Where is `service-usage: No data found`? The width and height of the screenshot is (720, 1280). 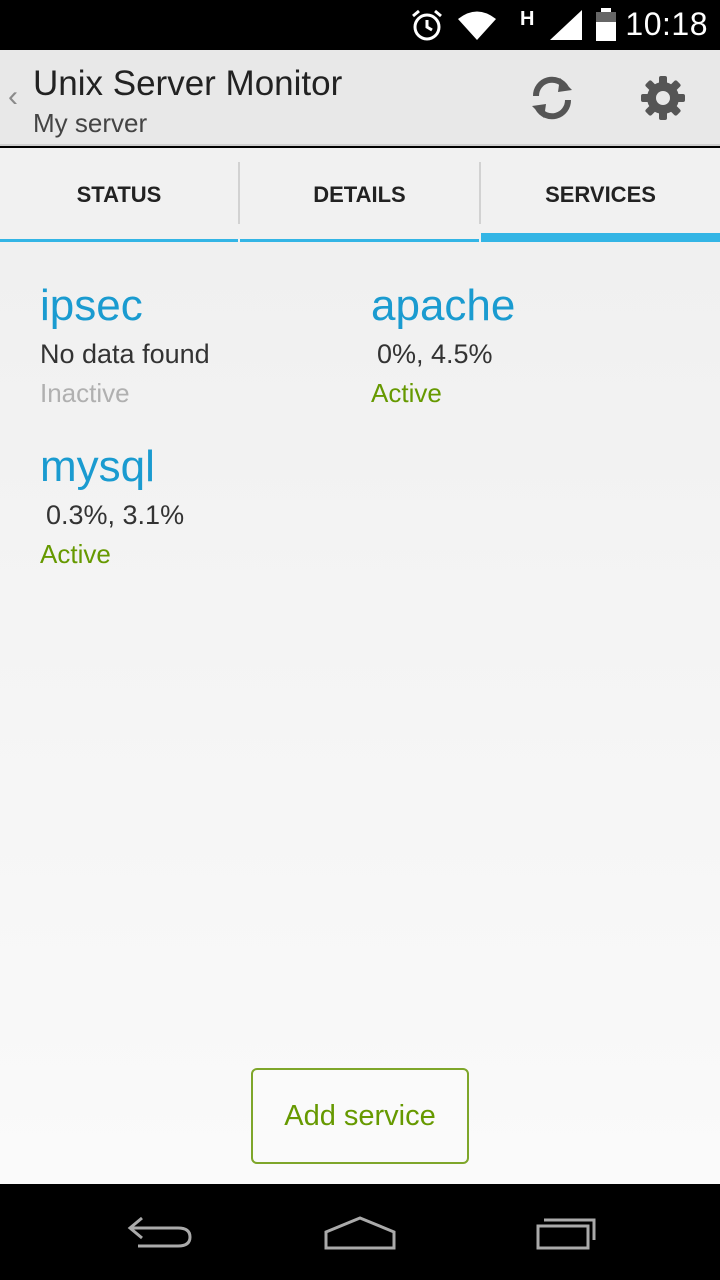 service-usage: No data found is located at coordinates (125, 354).